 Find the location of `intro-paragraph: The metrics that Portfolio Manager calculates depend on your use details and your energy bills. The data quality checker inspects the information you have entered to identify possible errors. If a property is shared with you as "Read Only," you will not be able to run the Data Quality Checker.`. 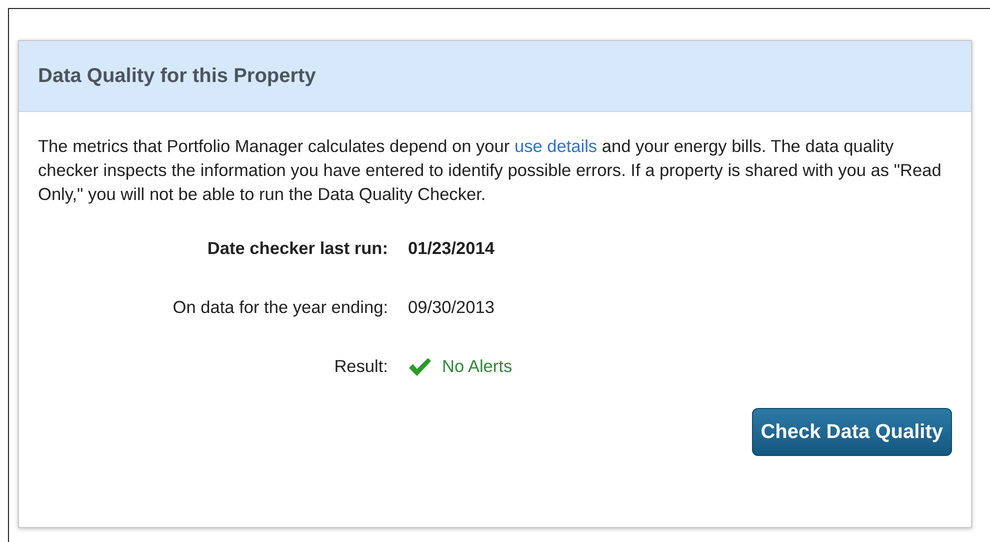

intro-paragraph: The metrics that Portfolio Manager calculates depend on your use details and your energy bills. The data quality checker inspects the information you have entered to identify possible errors. If a property is shared with you as "Read Only," you will not be able to run the Data Quality Checker. is located at coordinates (490, 170).